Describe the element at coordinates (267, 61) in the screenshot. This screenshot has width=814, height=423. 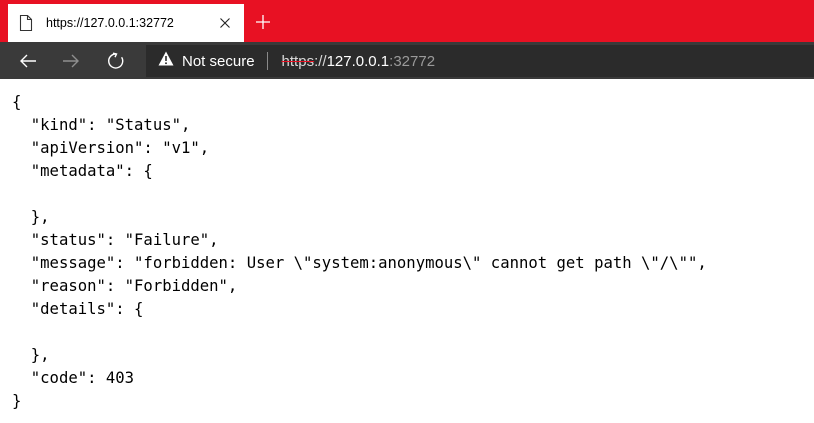
I see `divider` at that location.